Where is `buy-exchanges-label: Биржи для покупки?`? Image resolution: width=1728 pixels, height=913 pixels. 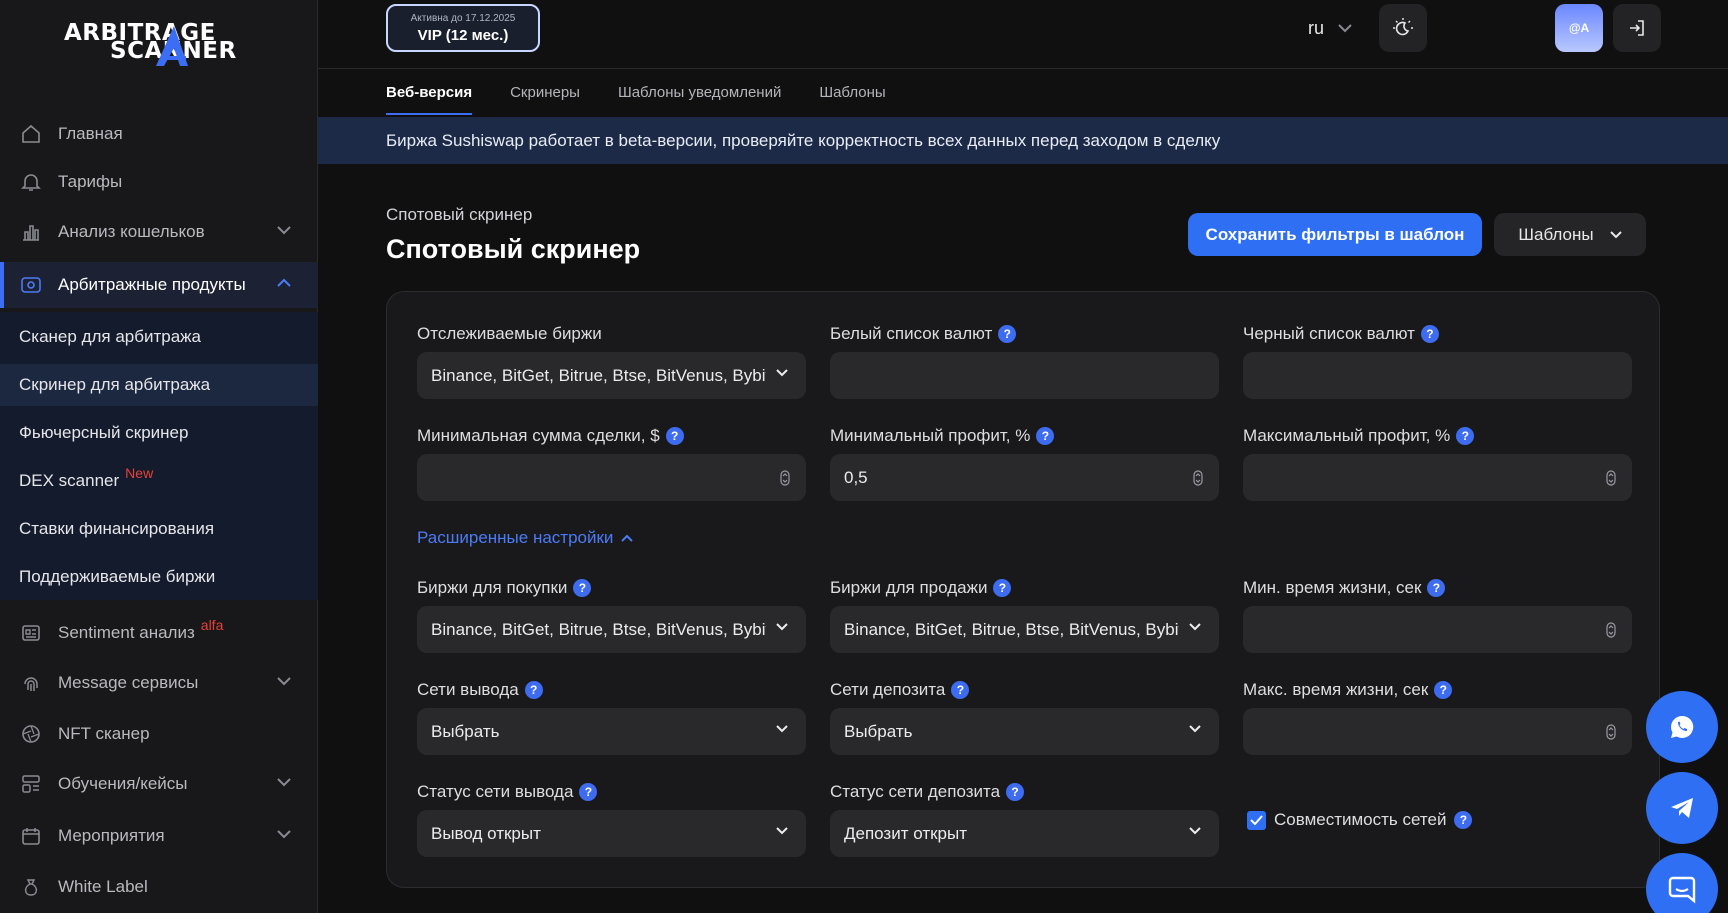
buy-exchanges-label: Биржи для покупки? is located at coordinates (504, 588).